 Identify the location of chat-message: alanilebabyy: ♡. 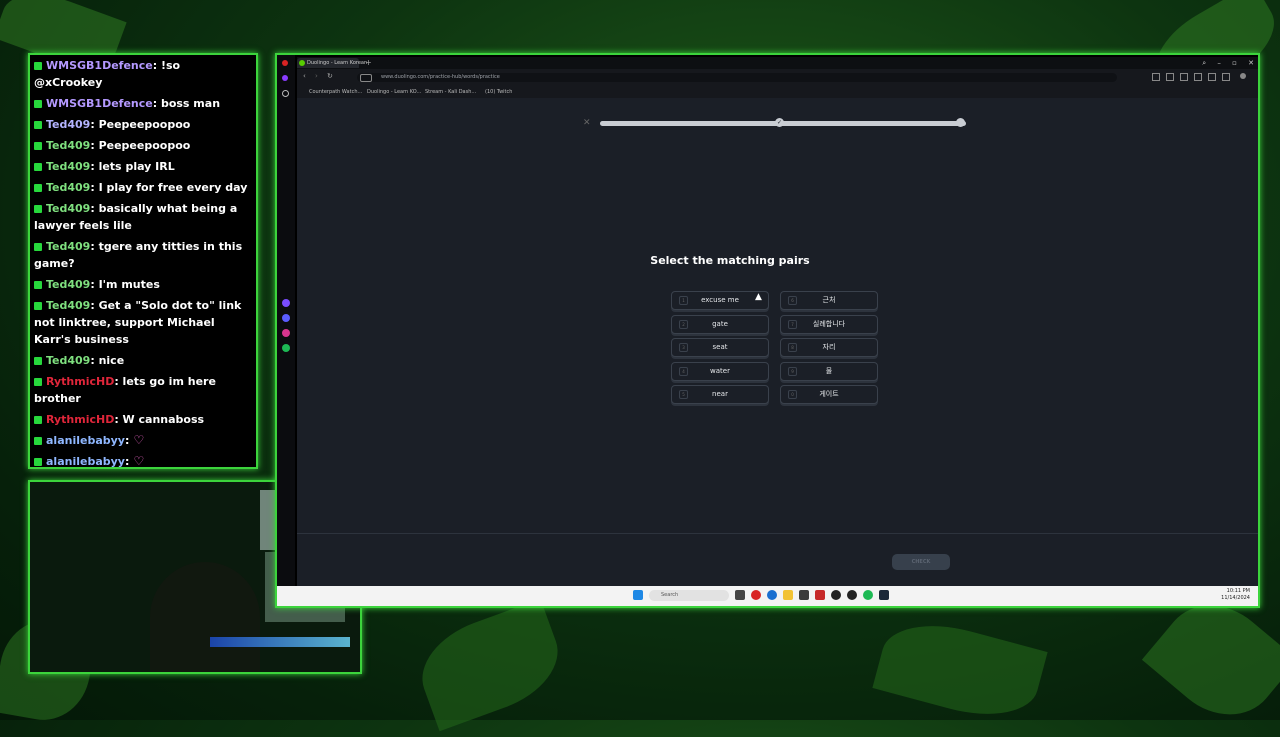
(143, 459).